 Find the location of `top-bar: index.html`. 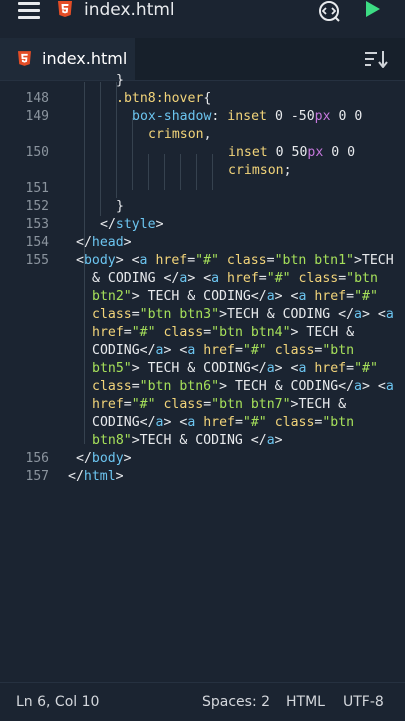

top-bar: index.html is located at coordinates (202, 19).